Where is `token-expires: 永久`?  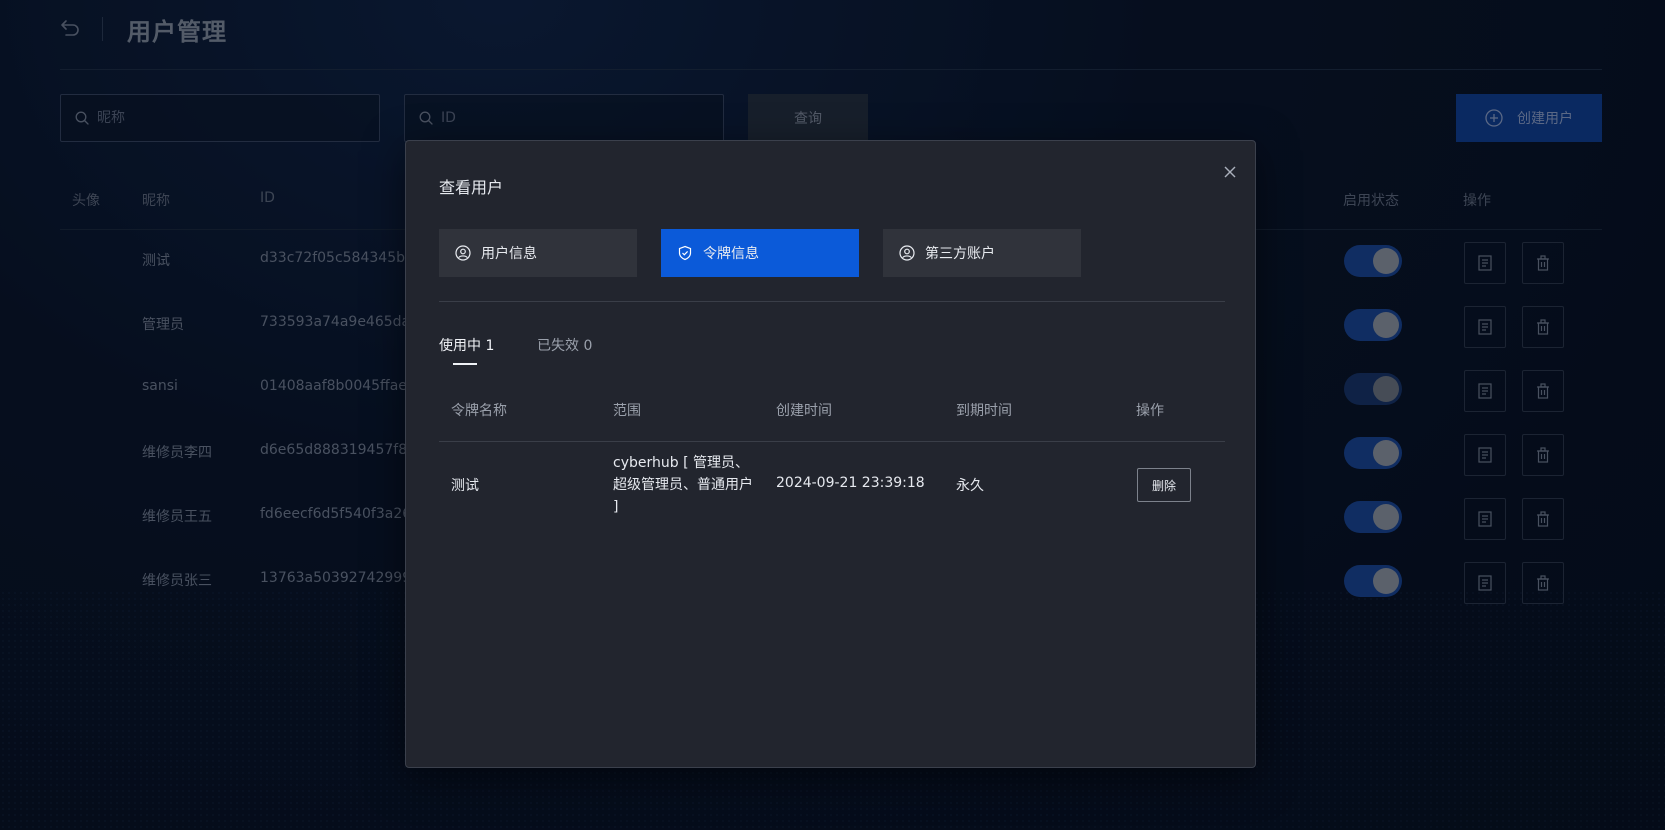
token-expires: 永久 is located at coordinates (970, 486).